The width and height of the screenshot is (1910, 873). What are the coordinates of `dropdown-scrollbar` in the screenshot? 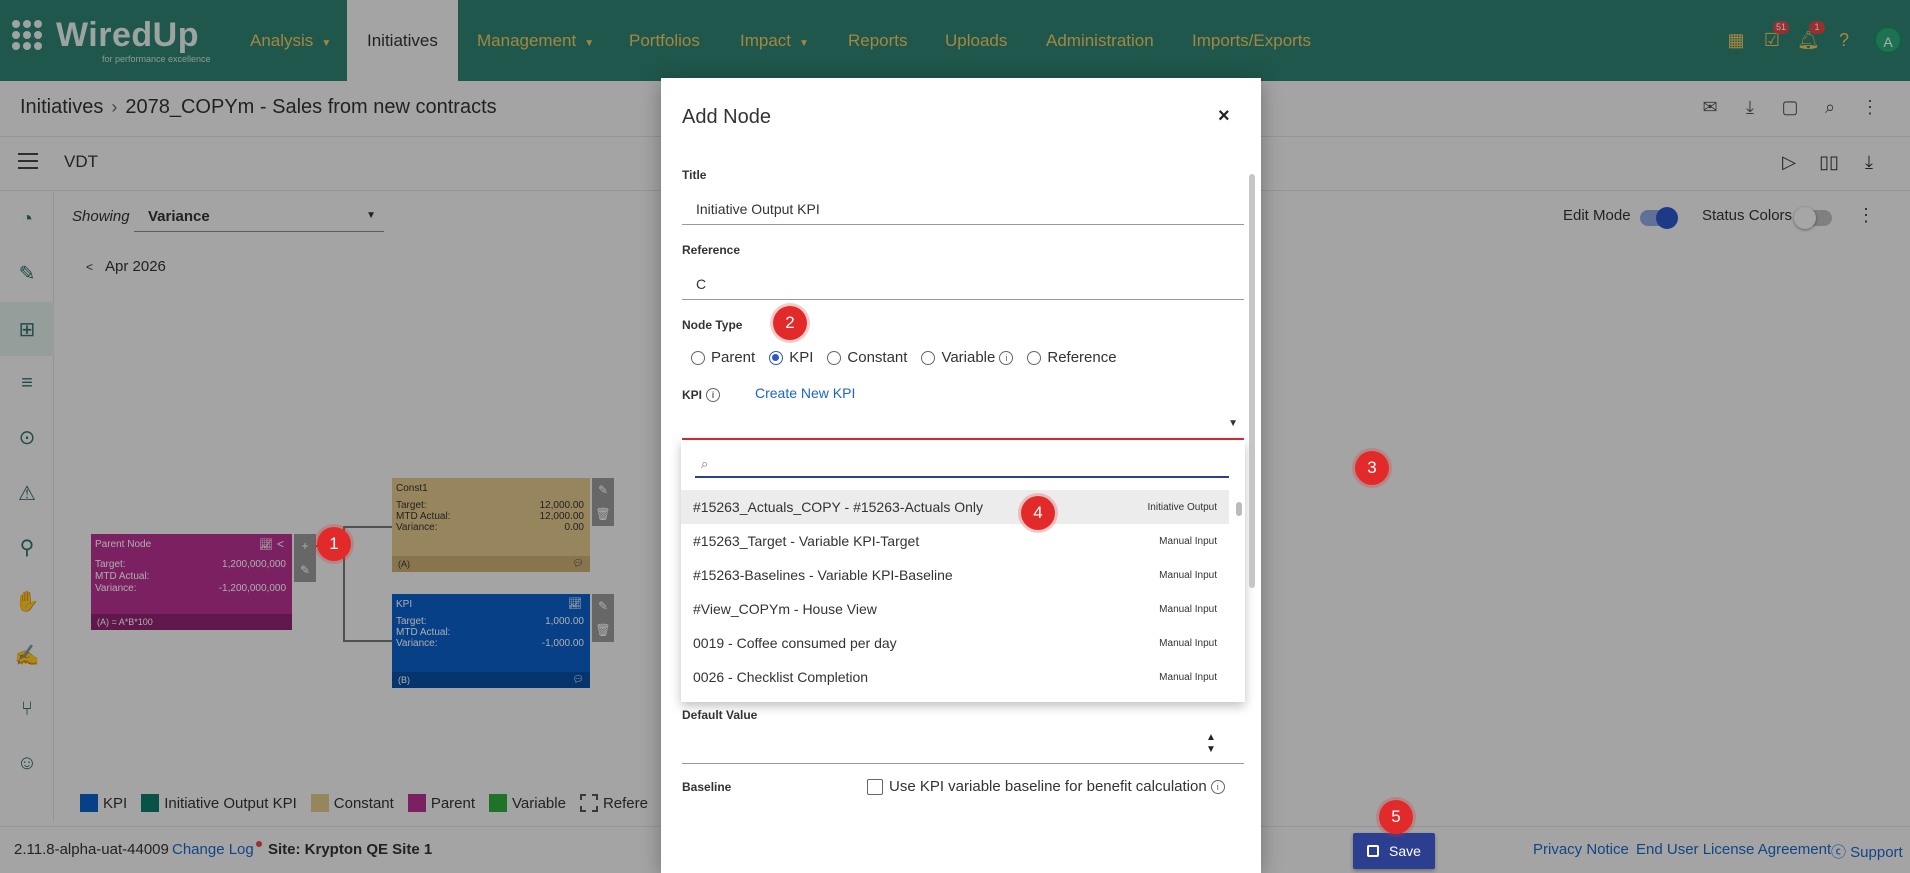 It's located at (1239, 595).